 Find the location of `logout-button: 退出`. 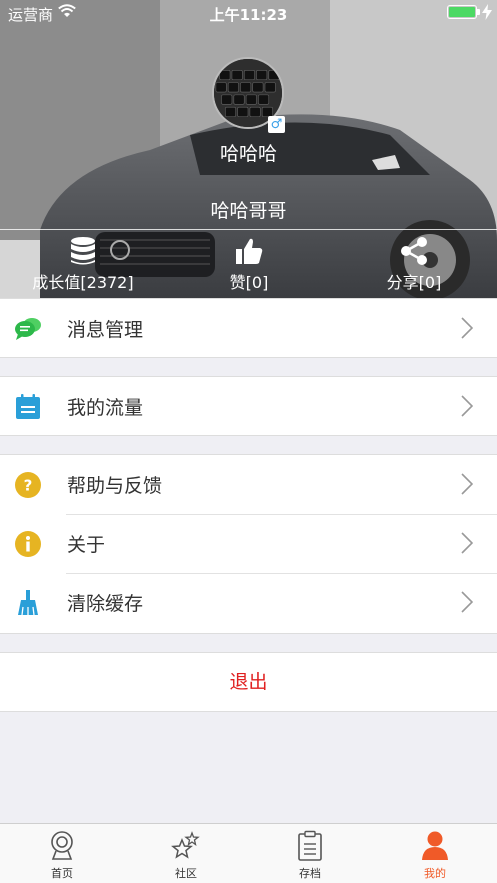

logout-button: 退出 is located at coordinates (248, 682).